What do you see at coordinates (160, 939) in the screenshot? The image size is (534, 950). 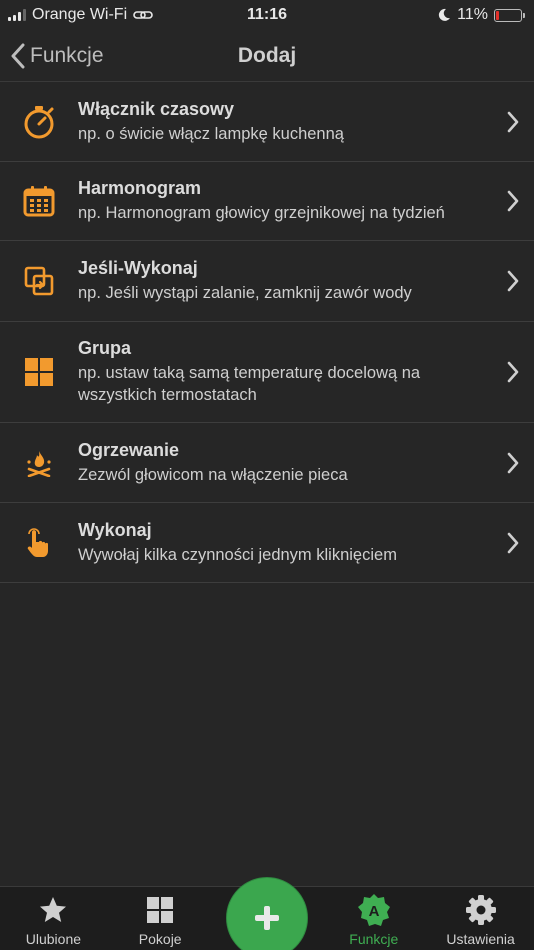 I see `tab-label: Pokoje` at bounding box center [160, 939].